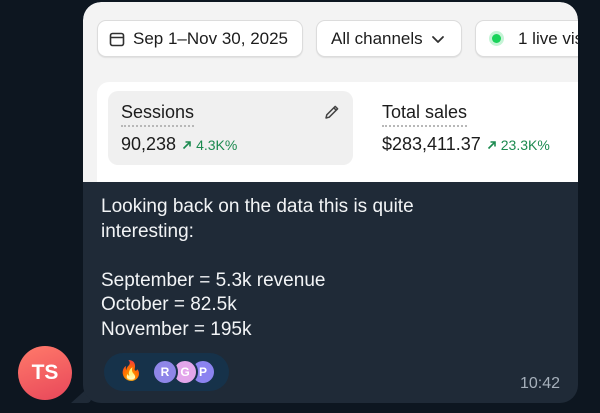 The image size is (600, 413). Describe the element at coordinates (169, 304) in the screenshot. I see `message-line: October = 82.5k` at that location.